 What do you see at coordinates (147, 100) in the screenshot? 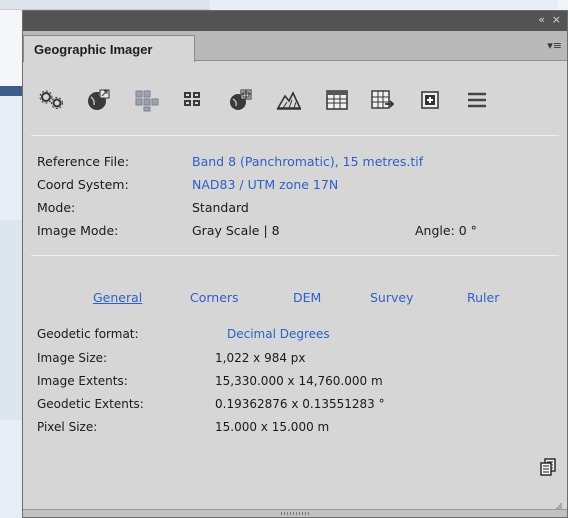
I see `tiles-icon` at bounding box center [147, 100].